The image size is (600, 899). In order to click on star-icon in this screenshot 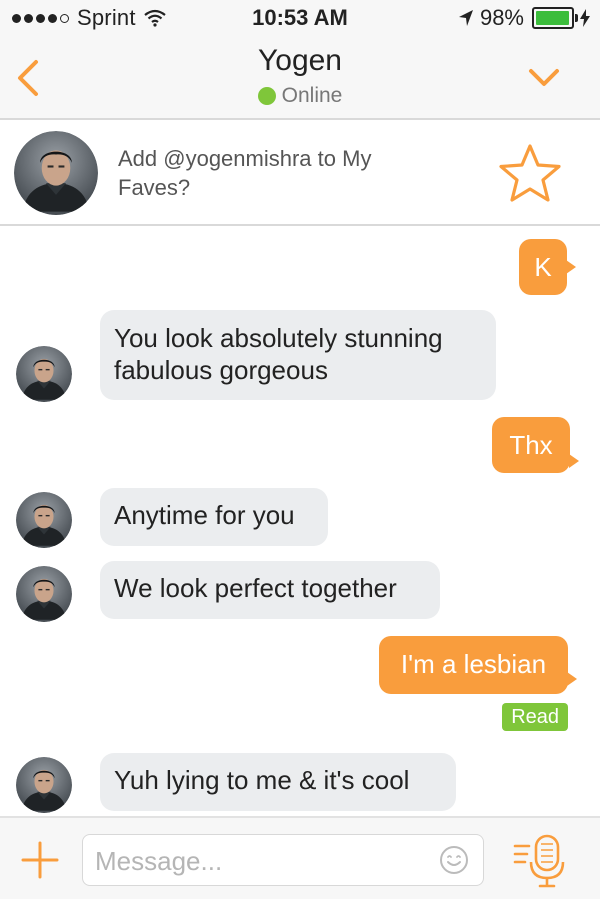, I will do `click(530, 173)`.